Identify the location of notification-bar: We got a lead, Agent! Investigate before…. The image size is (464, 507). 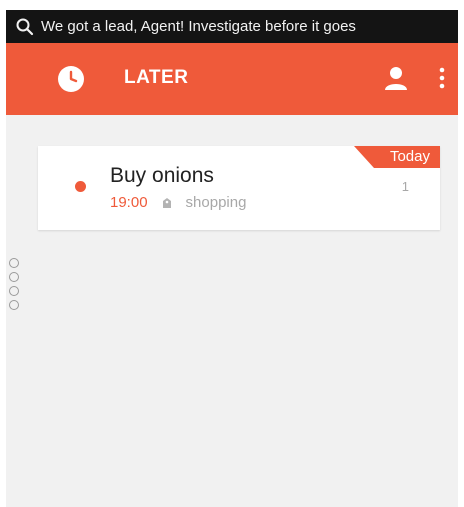
(232, 26).